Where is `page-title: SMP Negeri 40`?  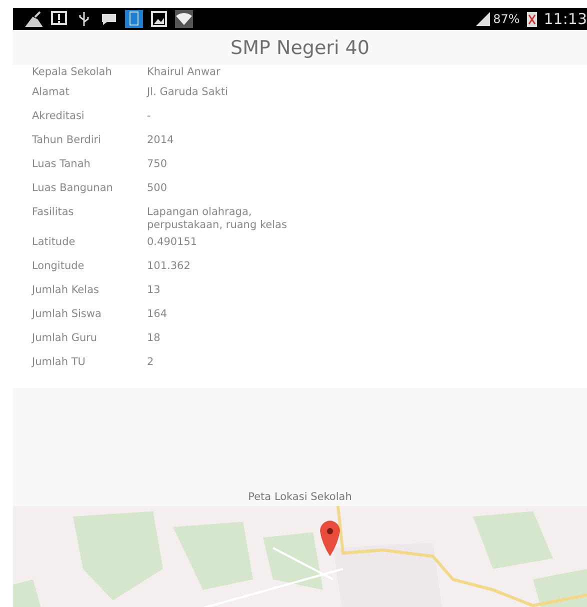
page-title: SMP Negeri 40 is located at coordinates (300, 47).